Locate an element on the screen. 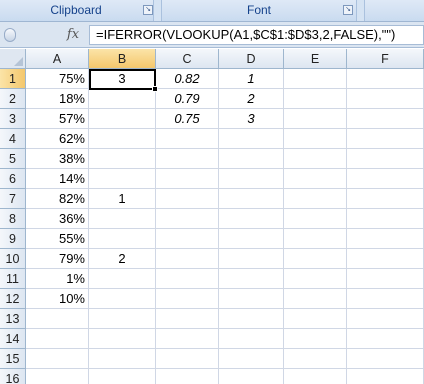 The width and height of the screenshot is (424, 384). cell-c14 is located at coordinates (187, 339).